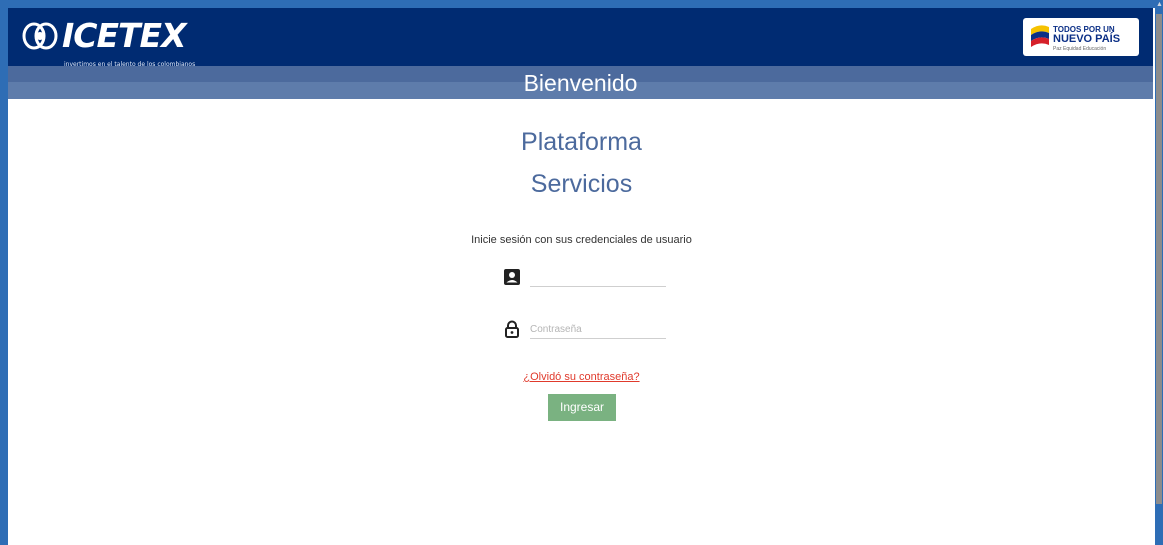 Image resolution: width=1163 pixels, height=545 pixels. I want to click on vertical-scrollbar: ▲, so click(1159, 272).